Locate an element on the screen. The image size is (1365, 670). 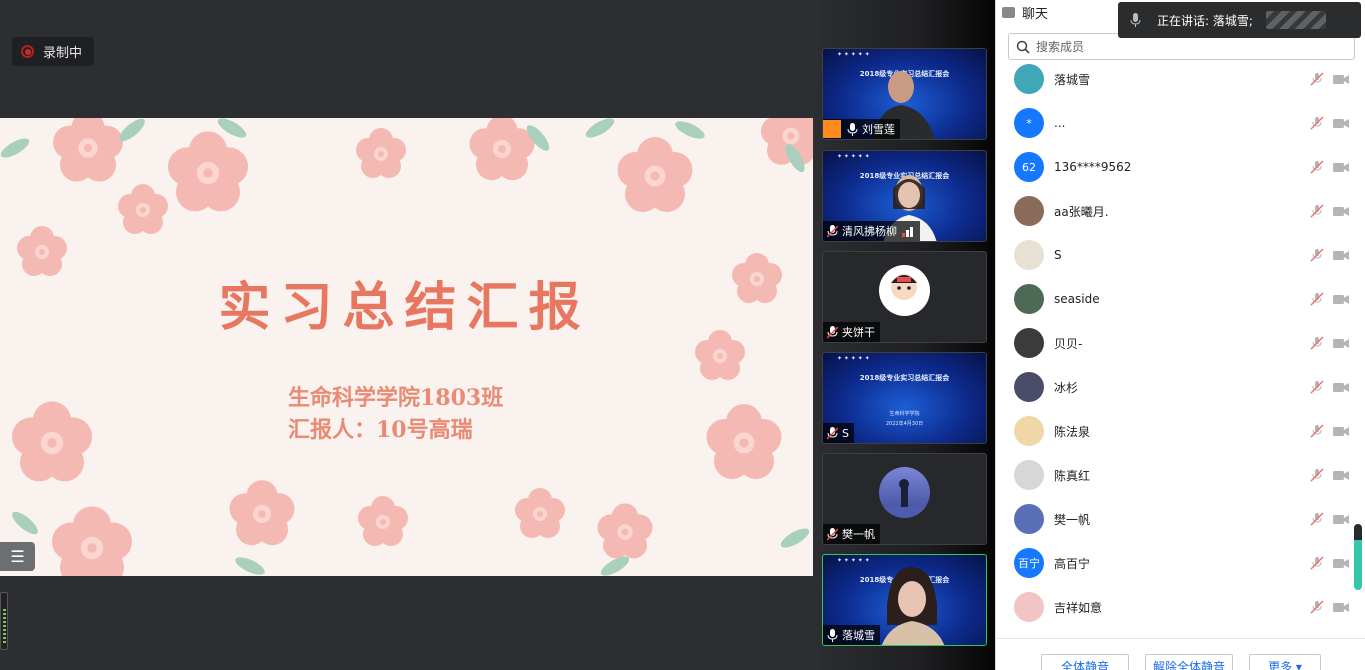
speaking-indicator: 正在讲话: 落城雪; is located at coordinates (1239, 20).